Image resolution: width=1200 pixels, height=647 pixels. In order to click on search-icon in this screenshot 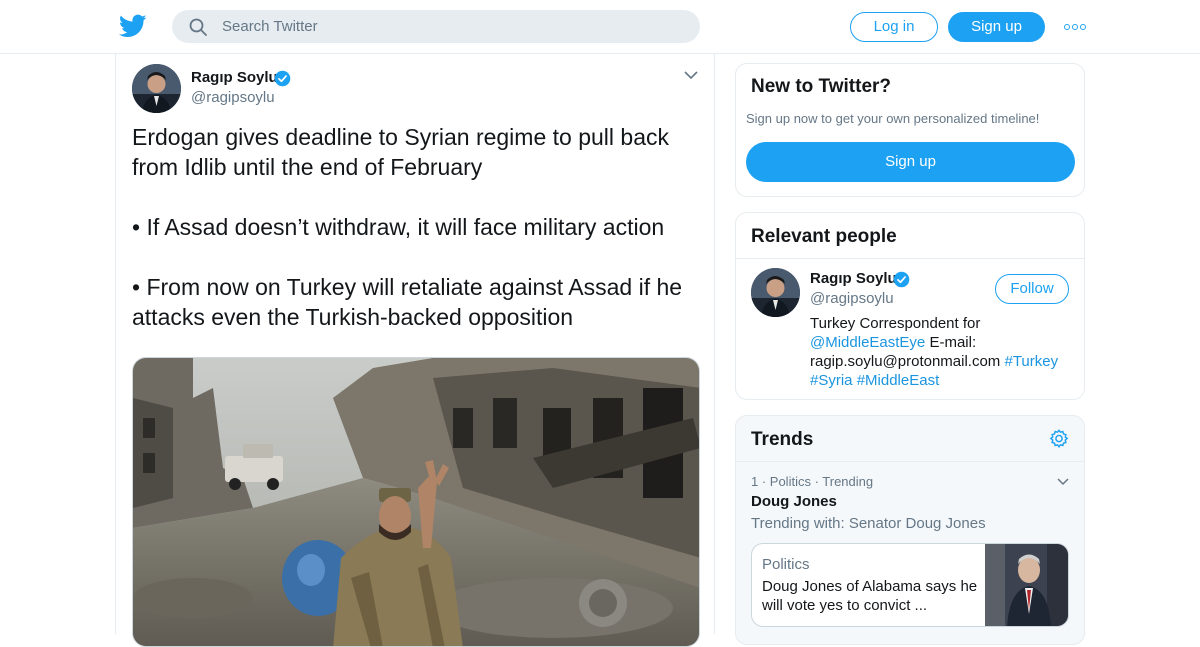, I will do `click(198, 27)`.